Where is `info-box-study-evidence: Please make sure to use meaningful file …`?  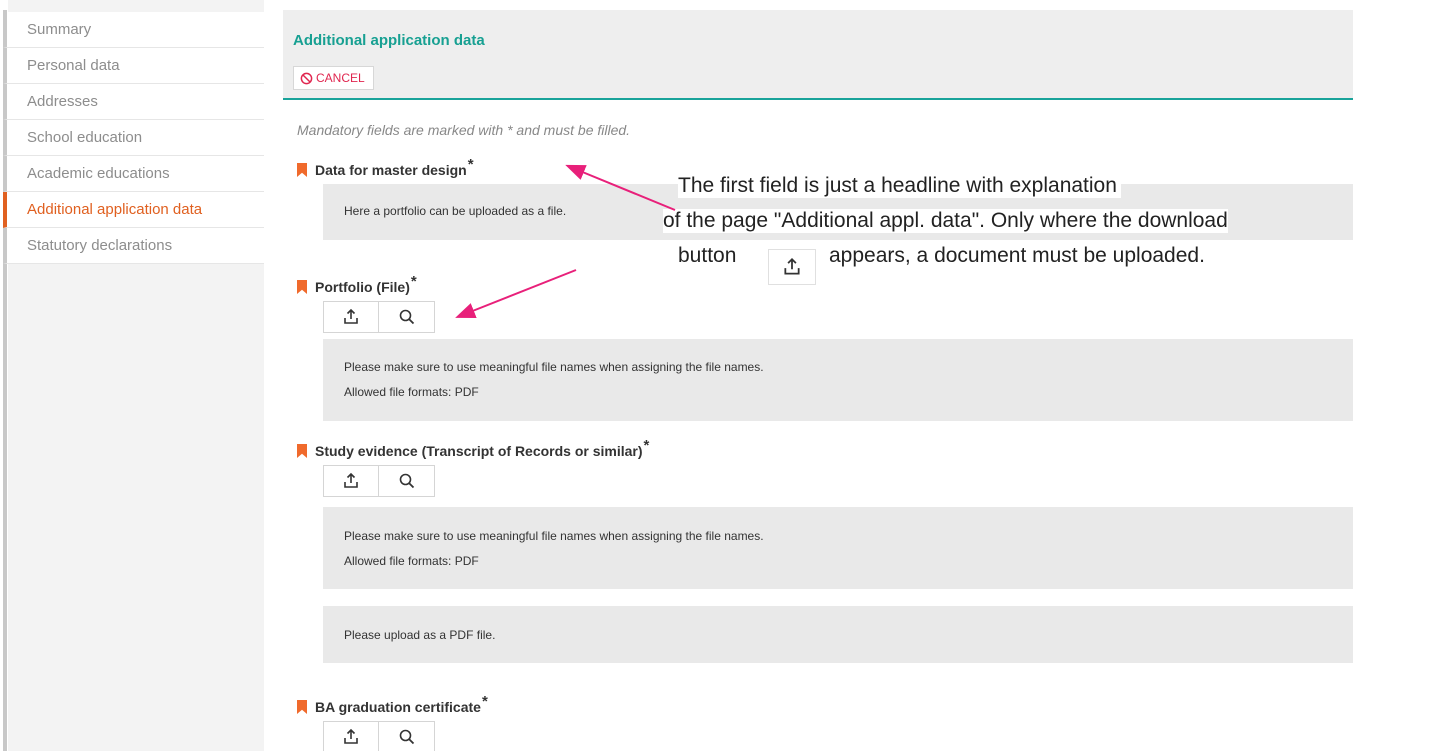 info-box-study-evidence: Please make sure to use meaningful file … is located at coordinates (838, 548).